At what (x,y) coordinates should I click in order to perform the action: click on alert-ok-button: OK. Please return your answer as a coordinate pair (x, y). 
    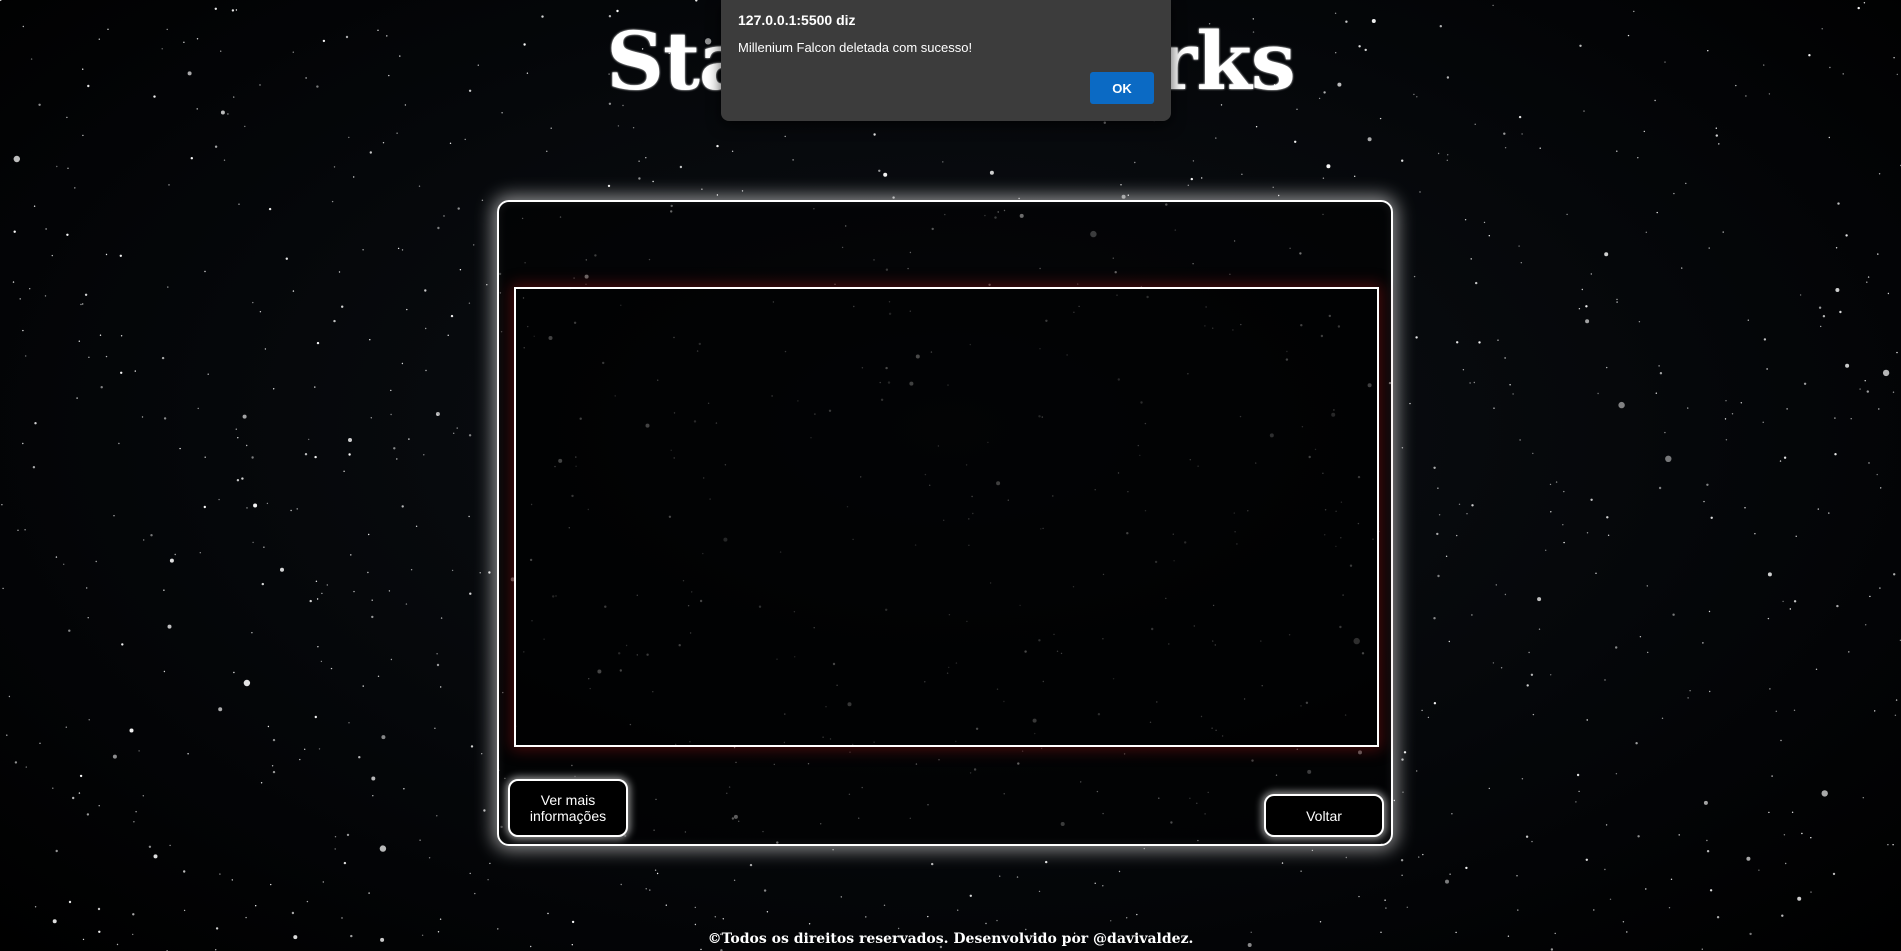
    Looking at the image, I should click on (1122, 88).